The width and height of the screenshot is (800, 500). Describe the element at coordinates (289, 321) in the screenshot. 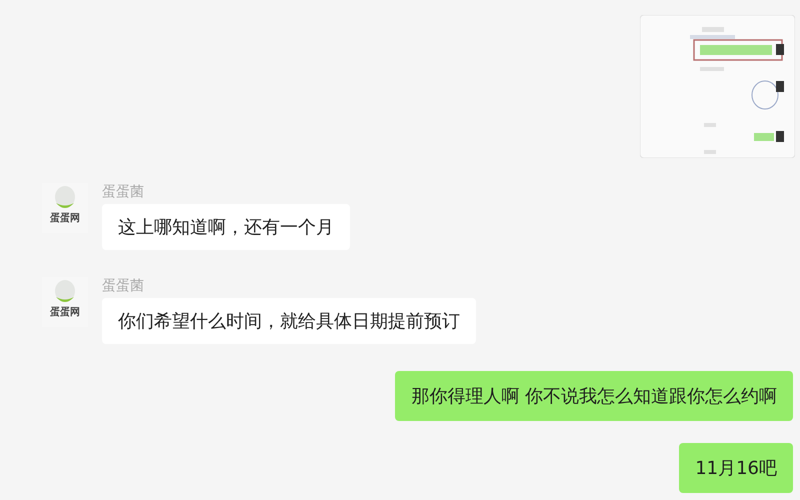

I see `message-bubble: 你们希望什么时间，就给具体日期提前预订` at that location.